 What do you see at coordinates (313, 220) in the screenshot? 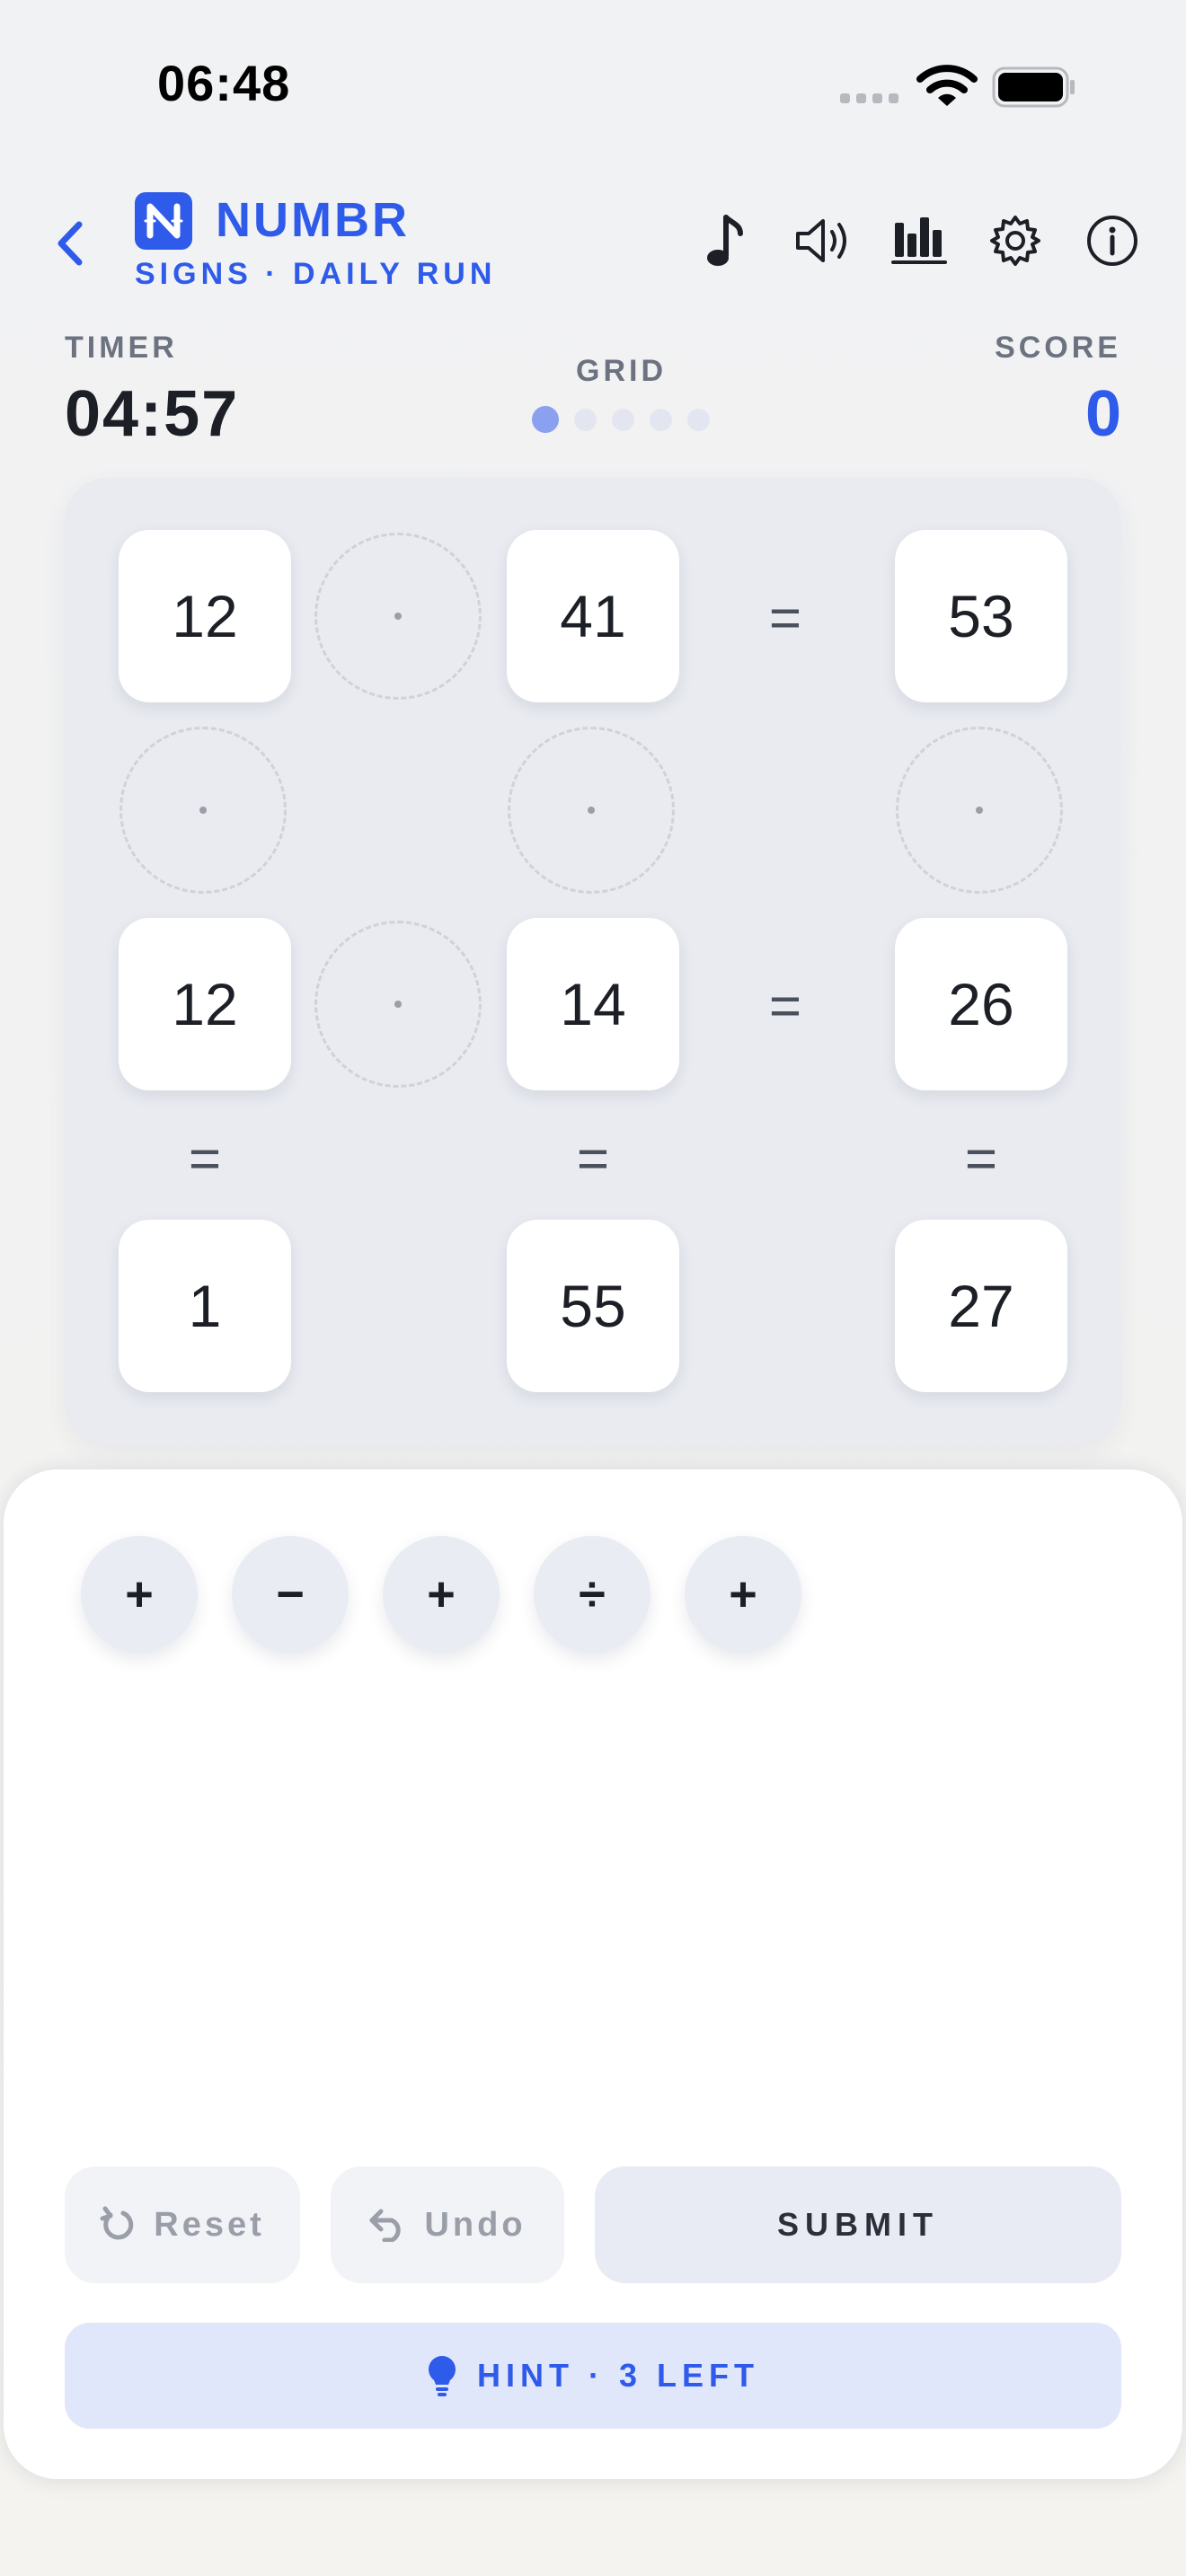
I see `app-brand: NUMBR` at bounding box center [313, 220].